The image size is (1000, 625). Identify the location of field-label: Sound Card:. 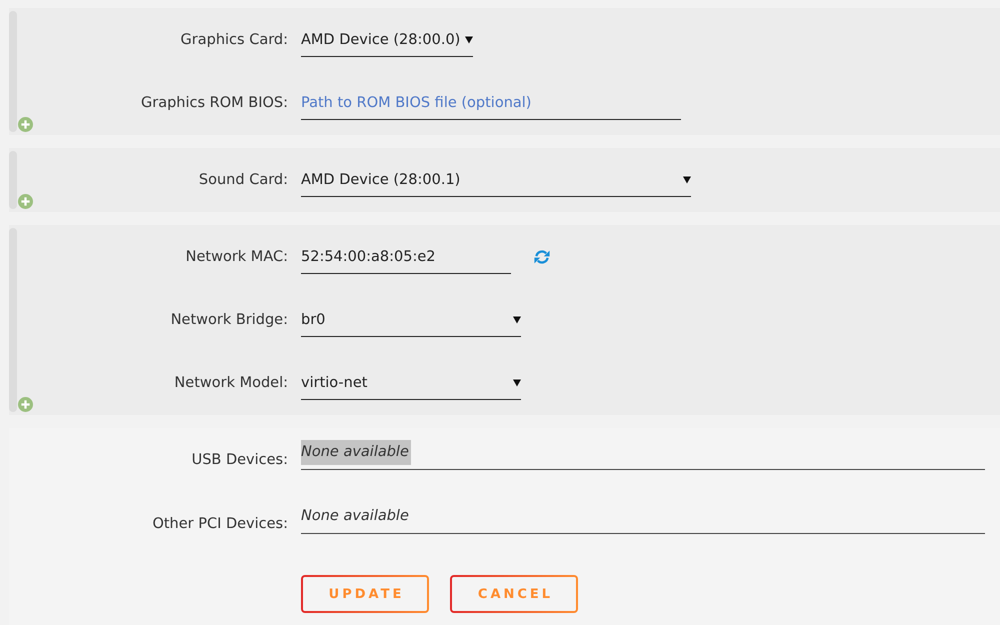
(243, 180).